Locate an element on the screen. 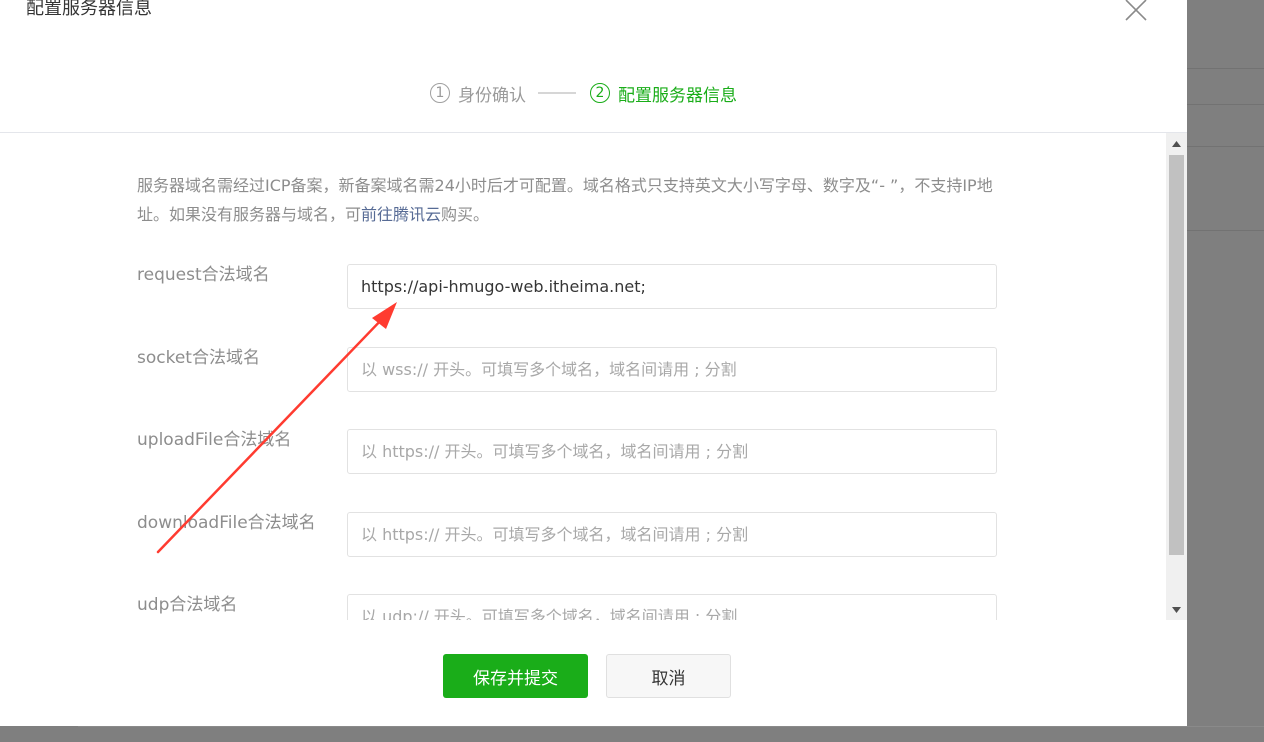 Image resolution: width=1264 pixels, height=742 pixels. scroll-down-button is located at coordinates (1176, 609).